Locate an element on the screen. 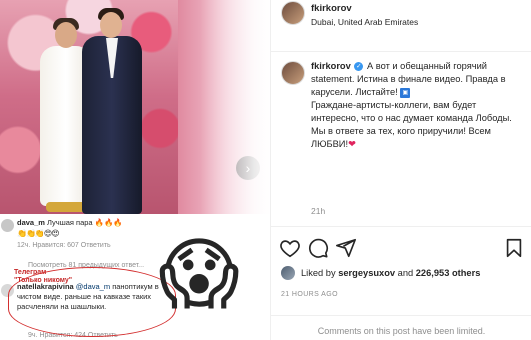 This screenshot has height=340, width=531. comment-username: dava_m is located at coordinates (31, 222).